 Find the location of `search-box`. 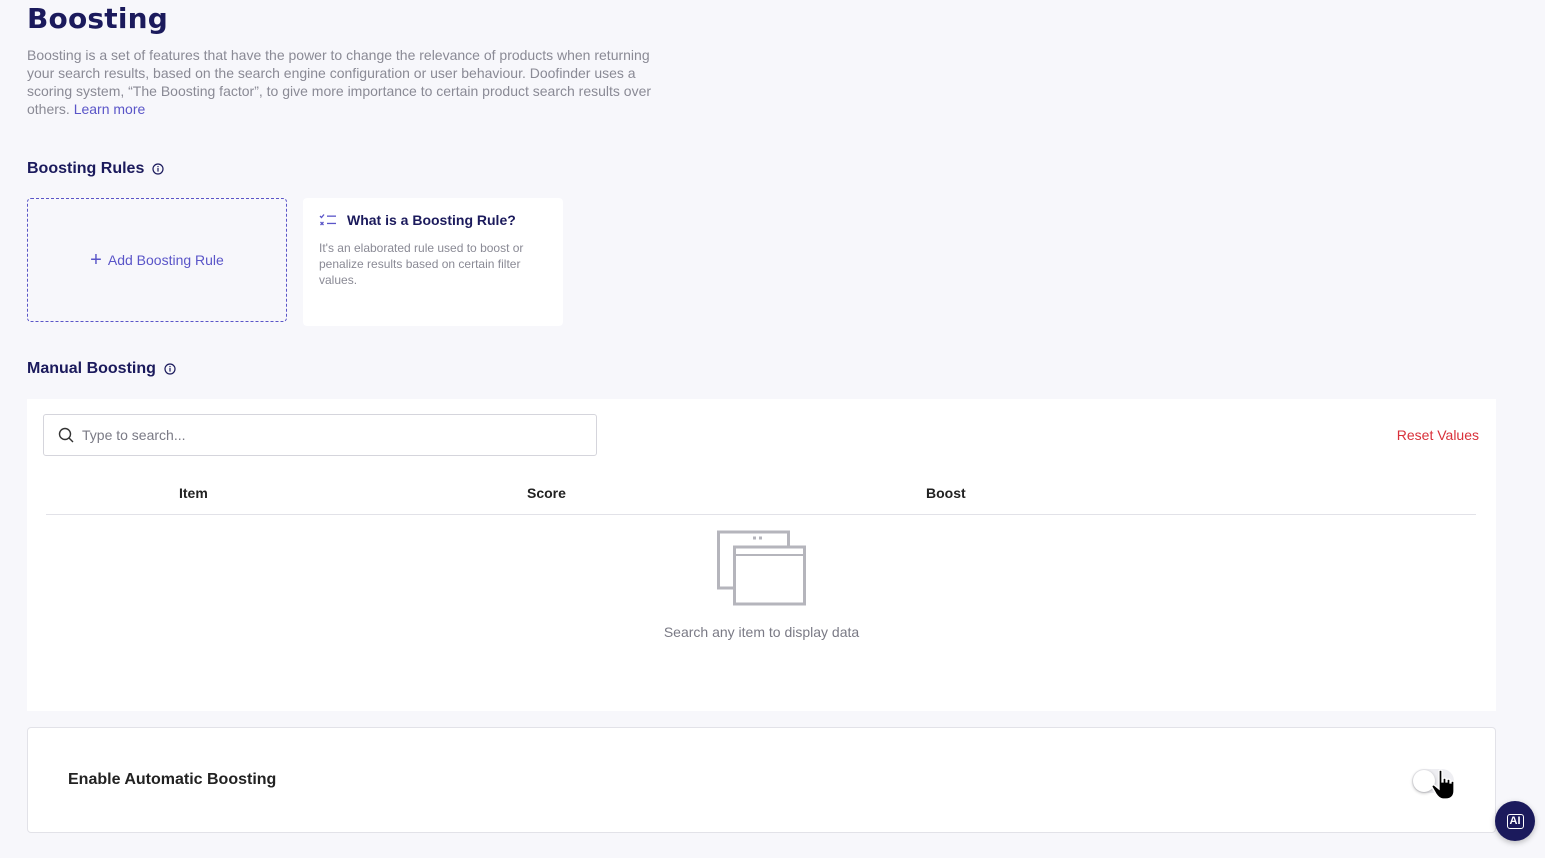

search-box is located at coordinates (320, 435).